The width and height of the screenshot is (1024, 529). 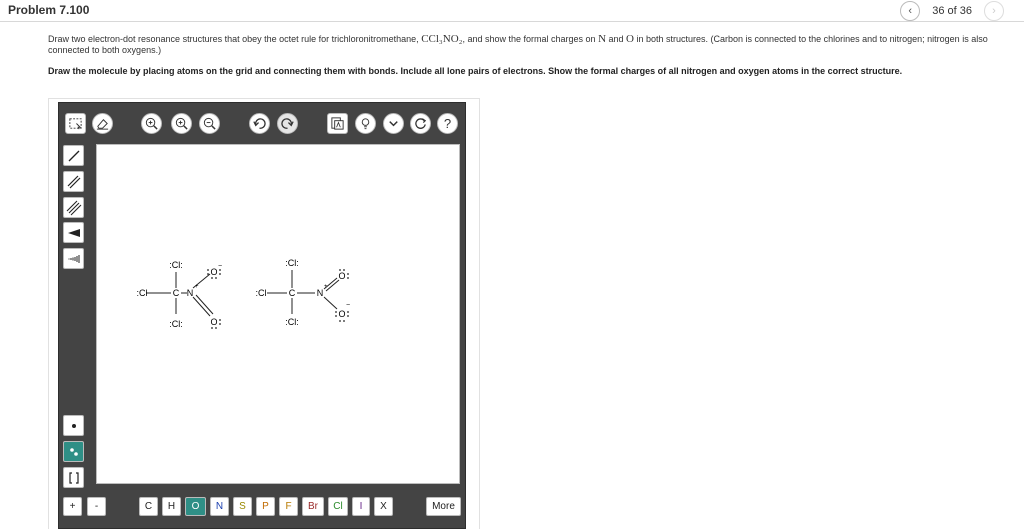 I want to click on select-tool-button, so click(x=75, y=123).